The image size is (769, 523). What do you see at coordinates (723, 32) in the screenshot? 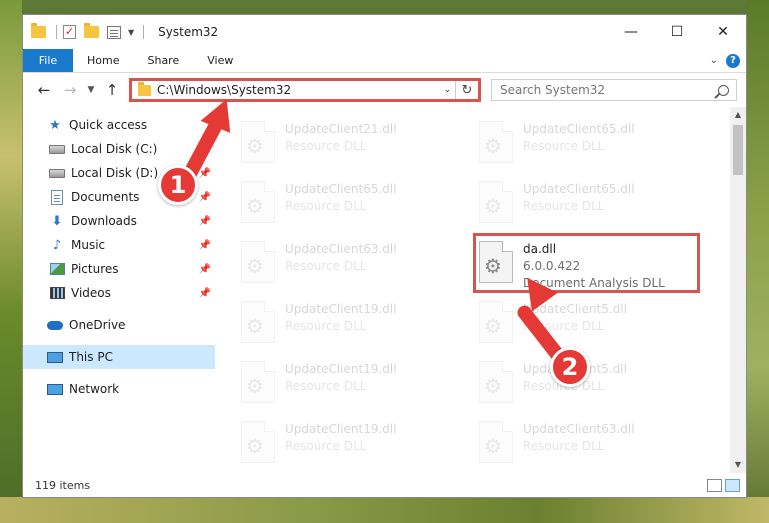
I see `close-button: ✕` at bounding box center [723, 32].